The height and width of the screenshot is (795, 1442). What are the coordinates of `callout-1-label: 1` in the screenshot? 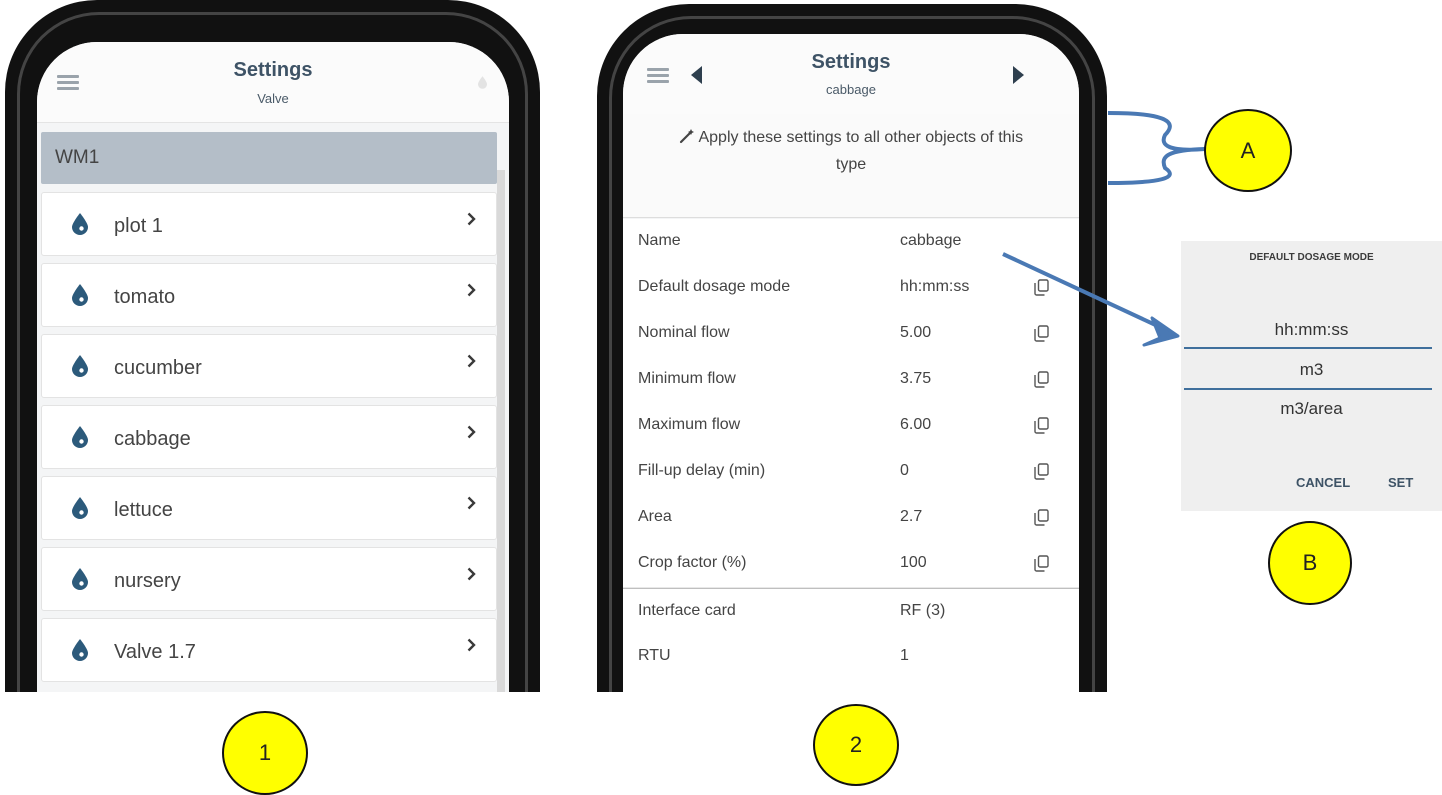 It's located at (265, 752).